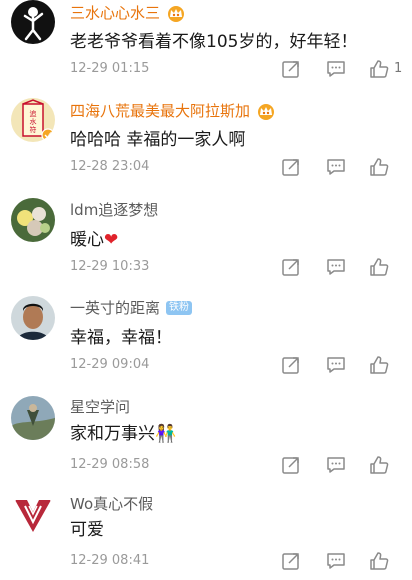 This screenshot has height=580, width=412. Describe the element at coordinates (160, 111) in the screenshot. I see `username: 四海八荒最美最大阿拉斯加` at that location.